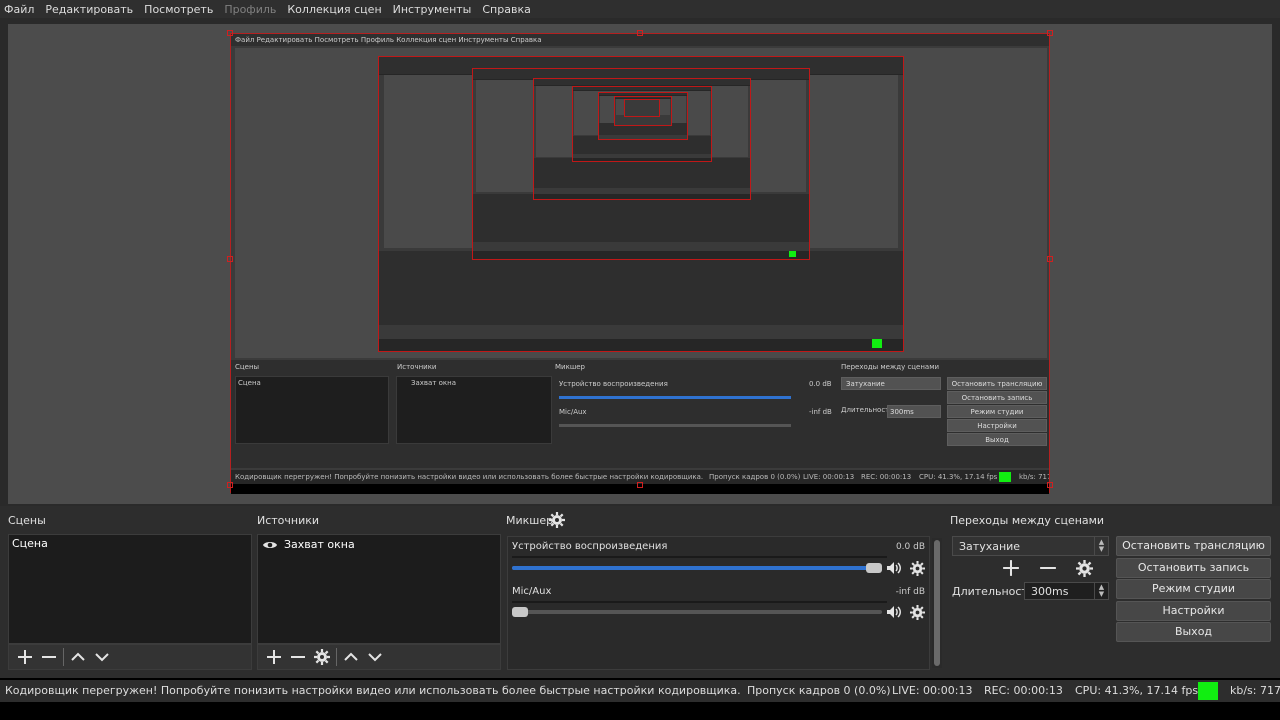 The image size is (1280, 720). What do you see at coordinates (230, 485) in the screenshot?
I see `selection-handle-bl` at bounding box center [230, 485].